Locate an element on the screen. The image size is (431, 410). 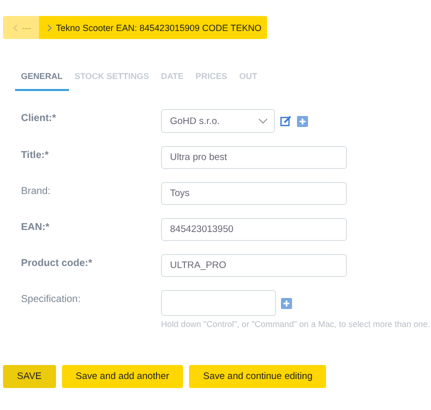
help-text: Hold down "Control", or "Command" on a Mac, to select more than one. is located at coordinates (296, 324).